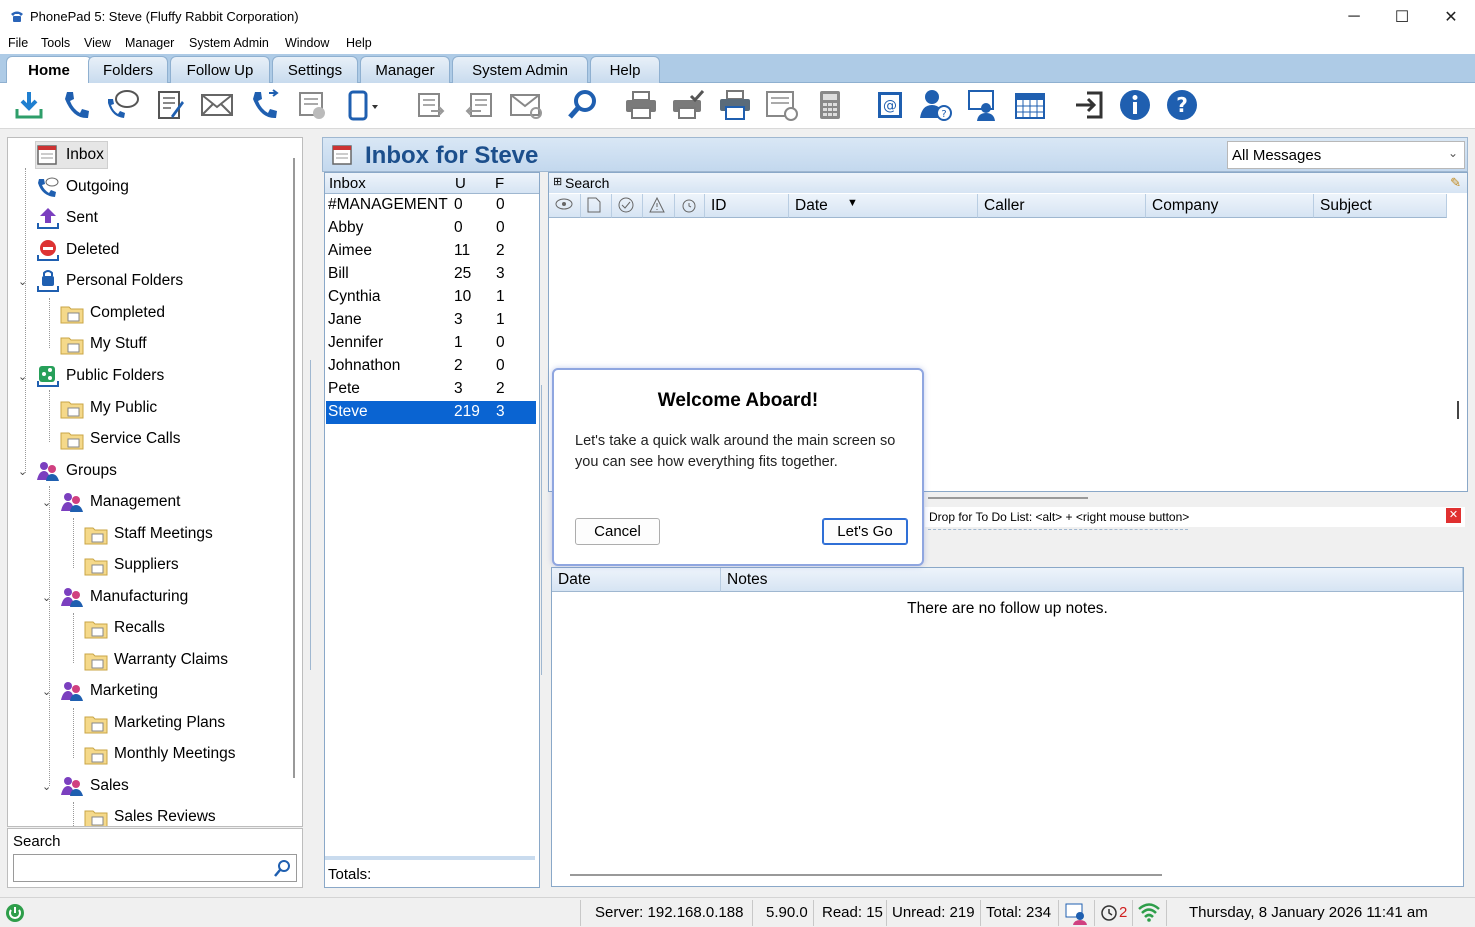  Describe the element at coordinates (866, 875) in the screenshot. I see `notes-hscrollbar` at that location.